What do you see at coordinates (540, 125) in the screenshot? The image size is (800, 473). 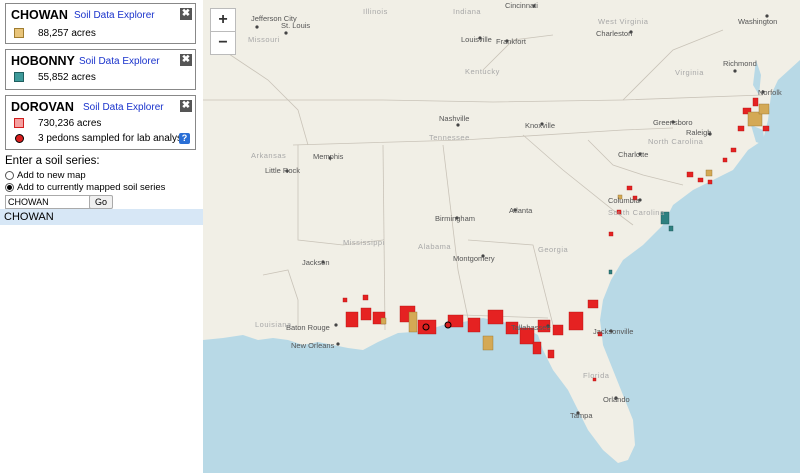 I see `city-label: Knoxville` at bounding box center [540, 125].